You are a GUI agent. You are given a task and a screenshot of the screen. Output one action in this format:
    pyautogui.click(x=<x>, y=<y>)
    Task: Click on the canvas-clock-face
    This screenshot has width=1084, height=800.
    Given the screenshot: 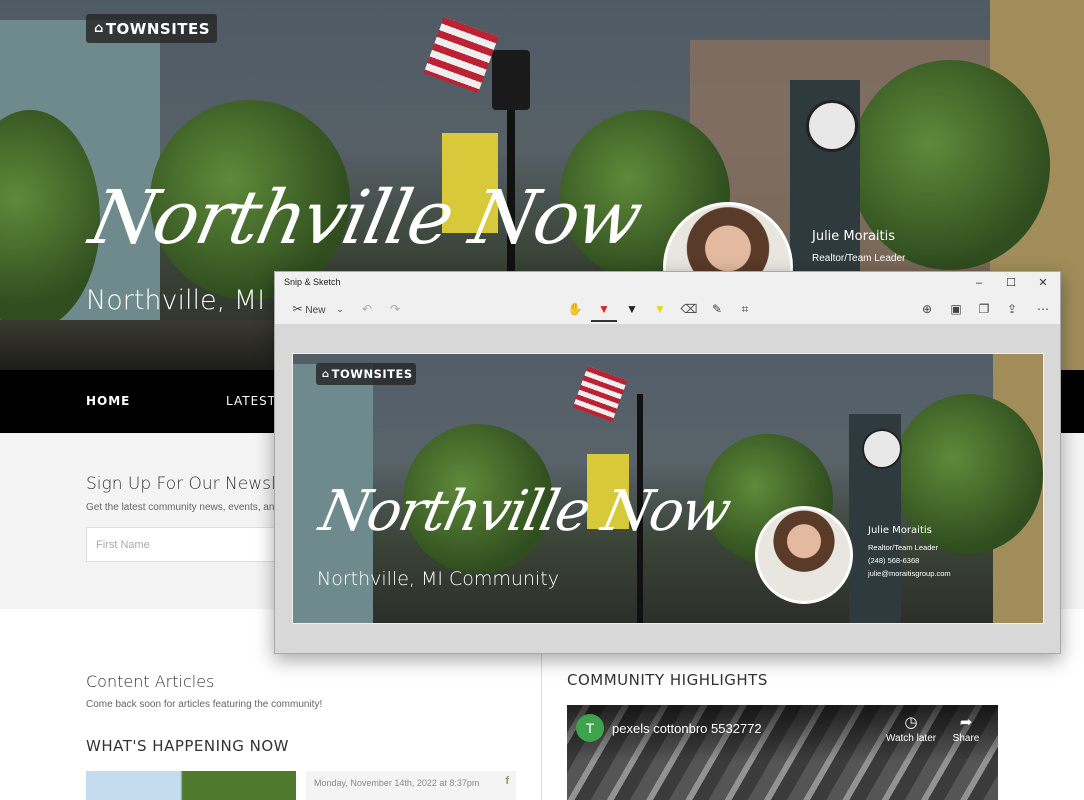 What is the action you would take?
    pyautogui.click(x=882, y=449)
    